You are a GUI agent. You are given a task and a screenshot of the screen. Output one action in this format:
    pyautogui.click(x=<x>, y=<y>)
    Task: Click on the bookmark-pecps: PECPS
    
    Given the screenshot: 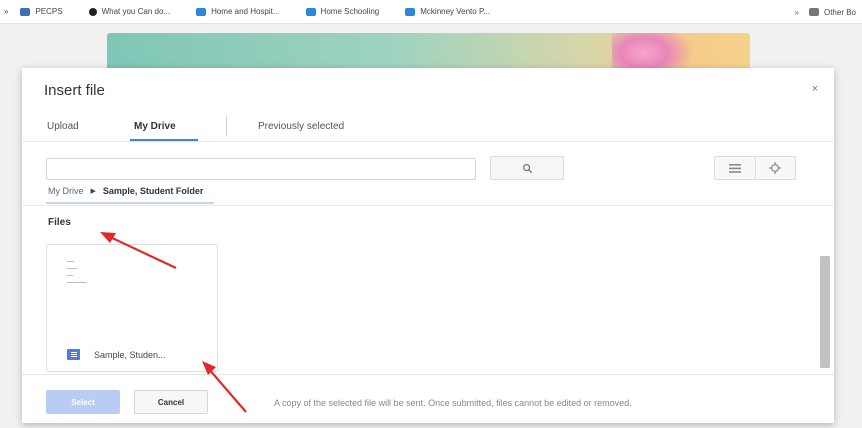 What is the action you would take?
    pyautogui.click(x=41, y=11)
    